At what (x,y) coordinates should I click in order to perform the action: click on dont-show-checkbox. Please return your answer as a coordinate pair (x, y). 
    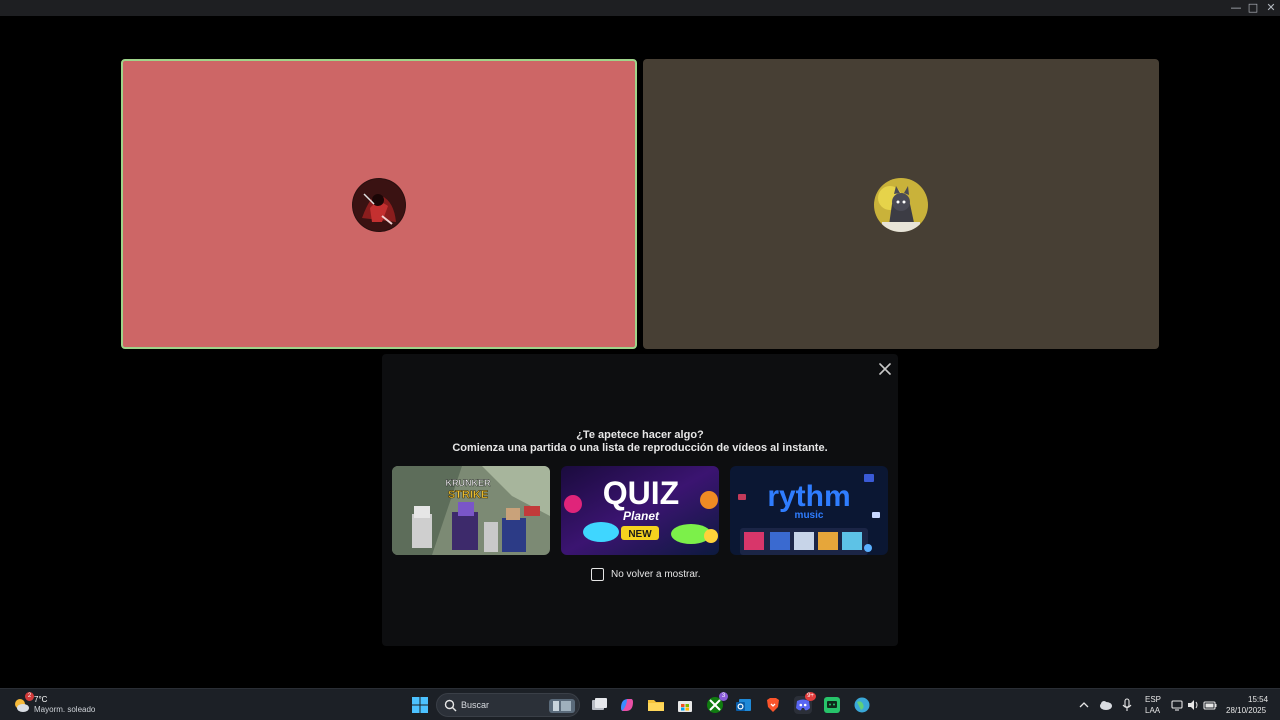
    Looking at the image, I should click on (597, 574).